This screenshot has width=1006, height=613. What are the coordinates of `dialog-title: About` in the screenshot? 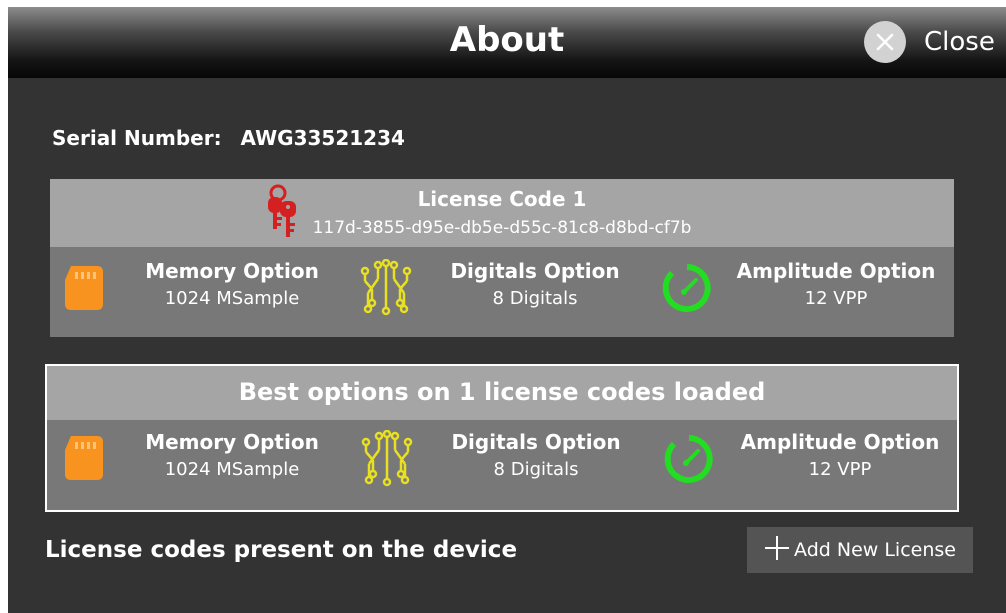 It's located at (507, 40).